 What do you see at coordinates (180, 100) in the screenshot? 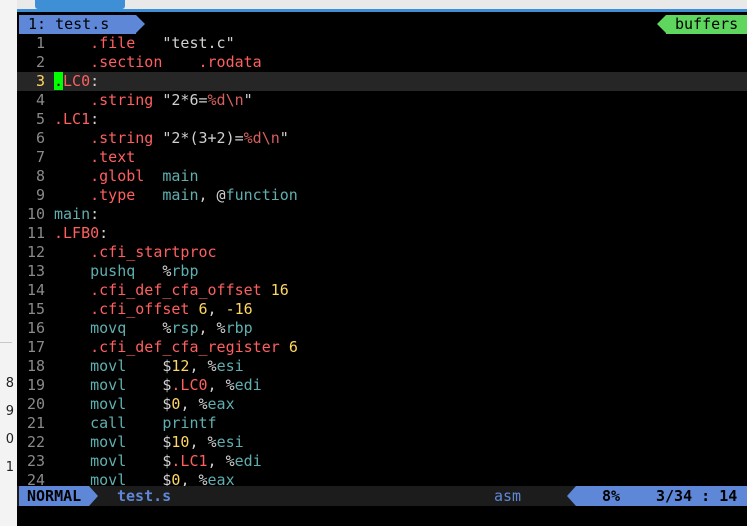
I see `code-token: "2*6=` at bounding box center [180, 100].